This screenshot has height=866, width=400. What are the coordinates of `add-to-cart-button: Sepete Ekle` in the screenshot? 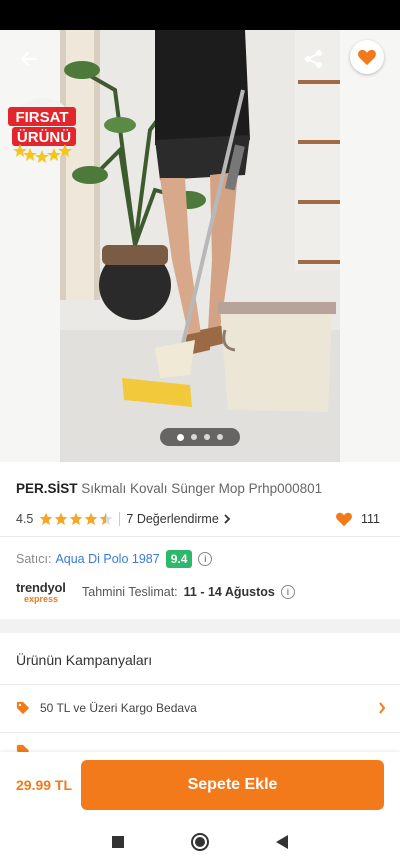 It's located at (232, 785).